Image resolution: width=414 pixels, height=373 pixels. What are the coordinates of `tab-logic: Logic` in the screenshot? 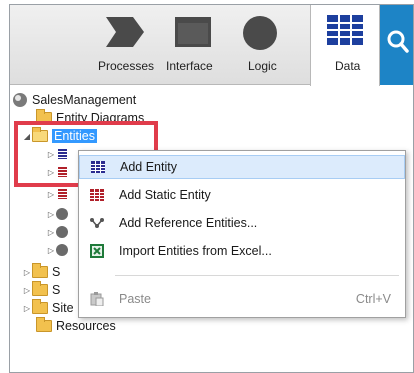 It's located at (262, 45).